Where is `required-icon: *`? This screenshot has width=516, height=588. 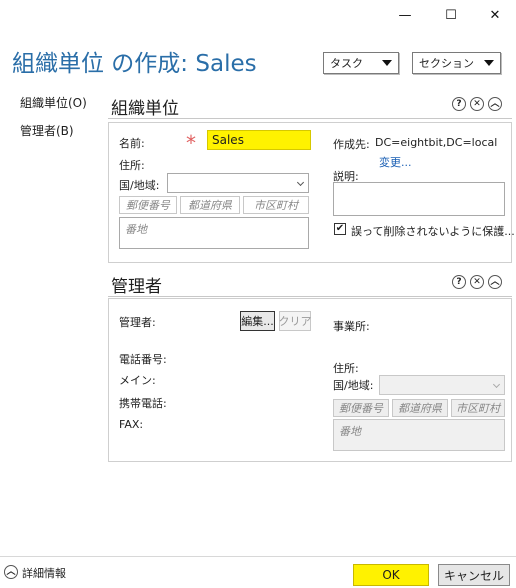
required-icon: * is located at coordinates (191, 143).